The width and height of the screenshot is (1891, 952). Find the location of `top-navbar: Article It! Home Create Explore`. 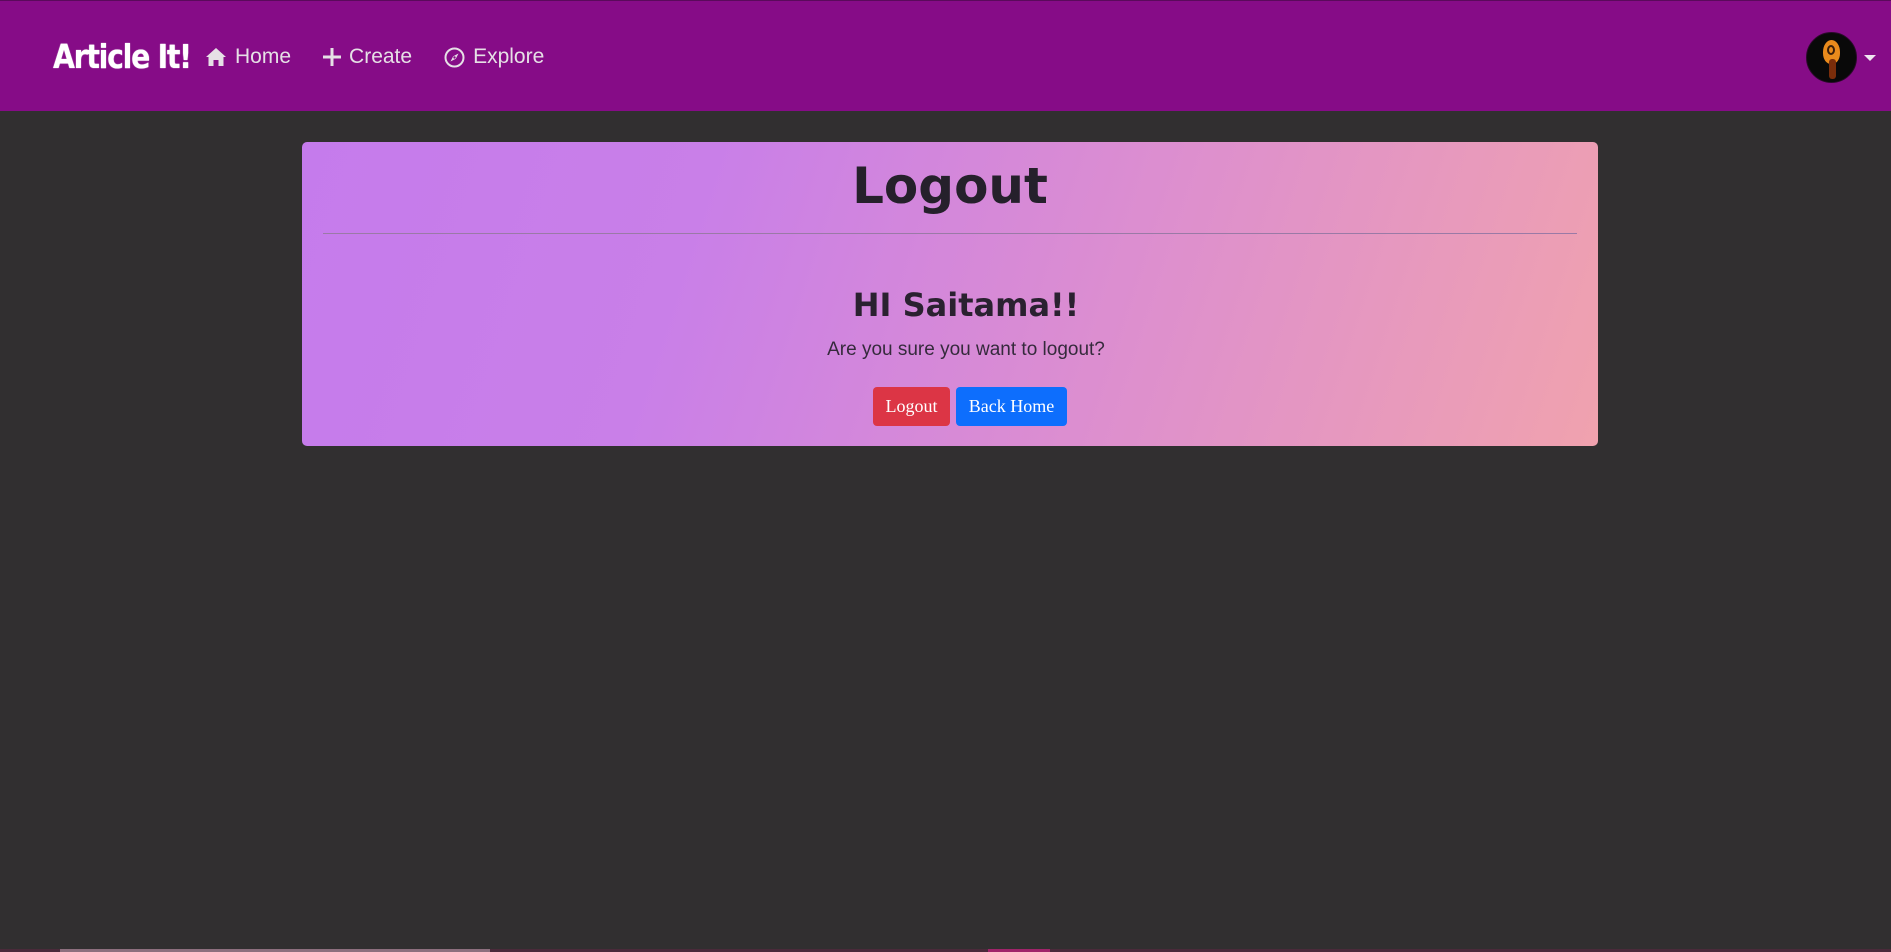

top-navbar: Article It! Home Create Explore is located at coordinates (945, 55).